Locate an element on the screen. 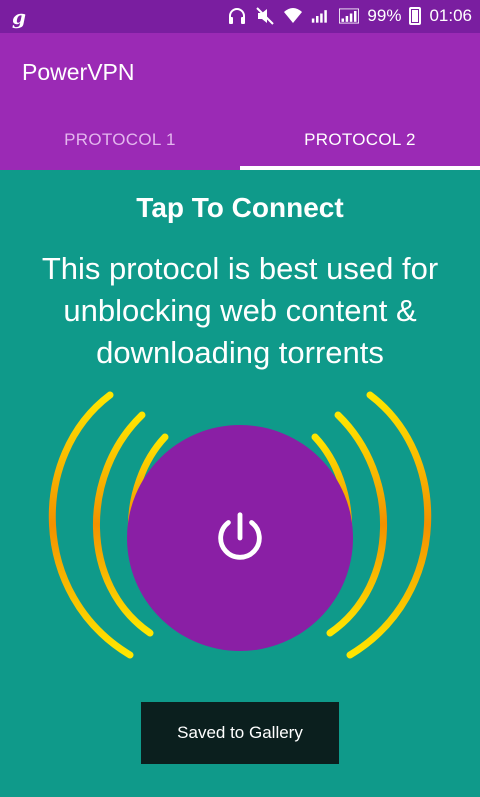 This screenshot has width=480, height=797. battery-percent: 99% is located at coordinates (384, 15).